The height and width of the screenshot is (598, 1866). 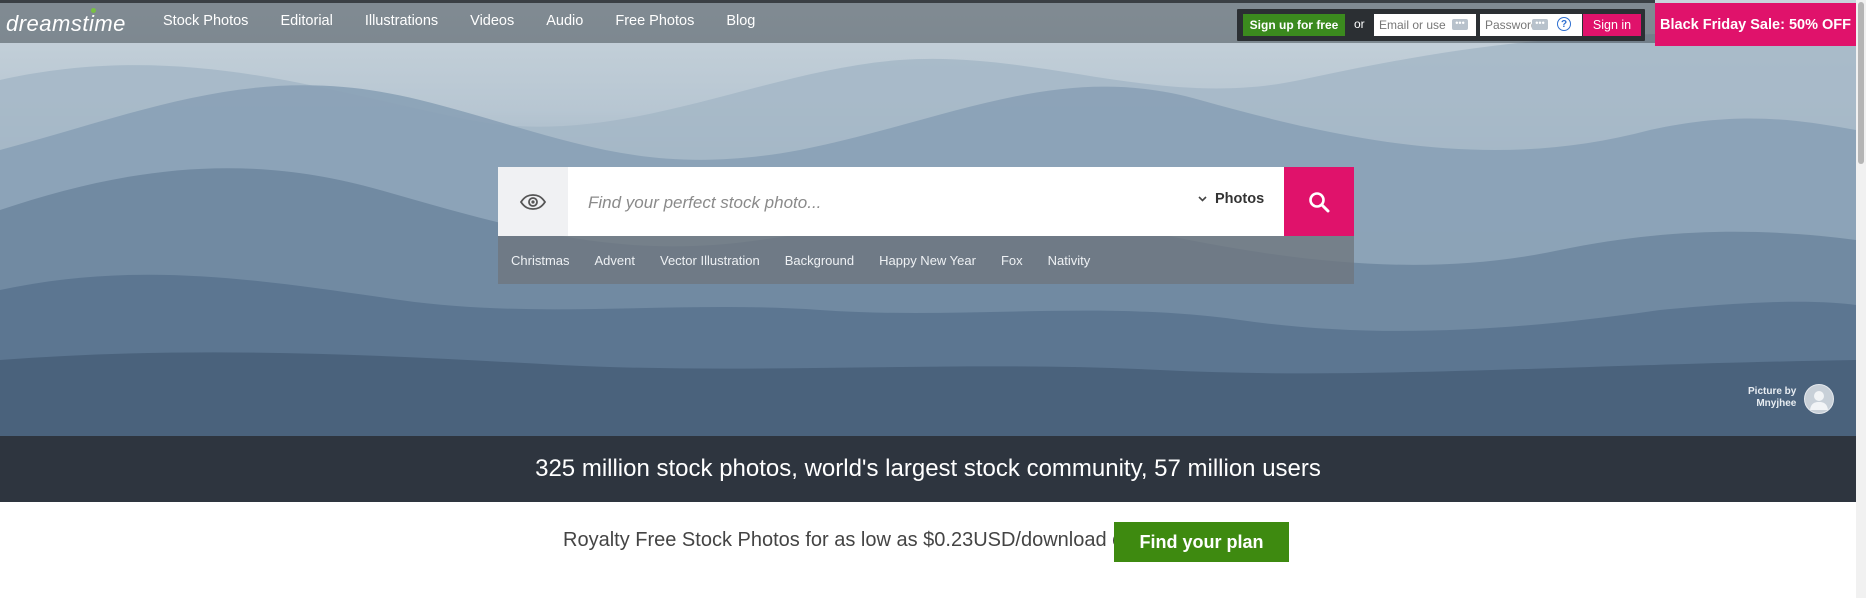 I want to click on search-type-select: Photos, so click(x=1231, y=199).